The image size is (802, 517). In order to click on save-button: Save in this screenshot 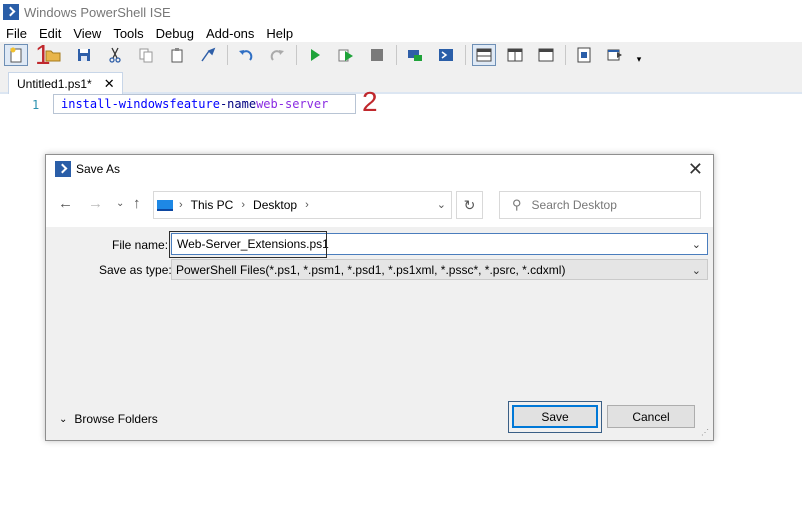, I will do `click(555, 416)`.